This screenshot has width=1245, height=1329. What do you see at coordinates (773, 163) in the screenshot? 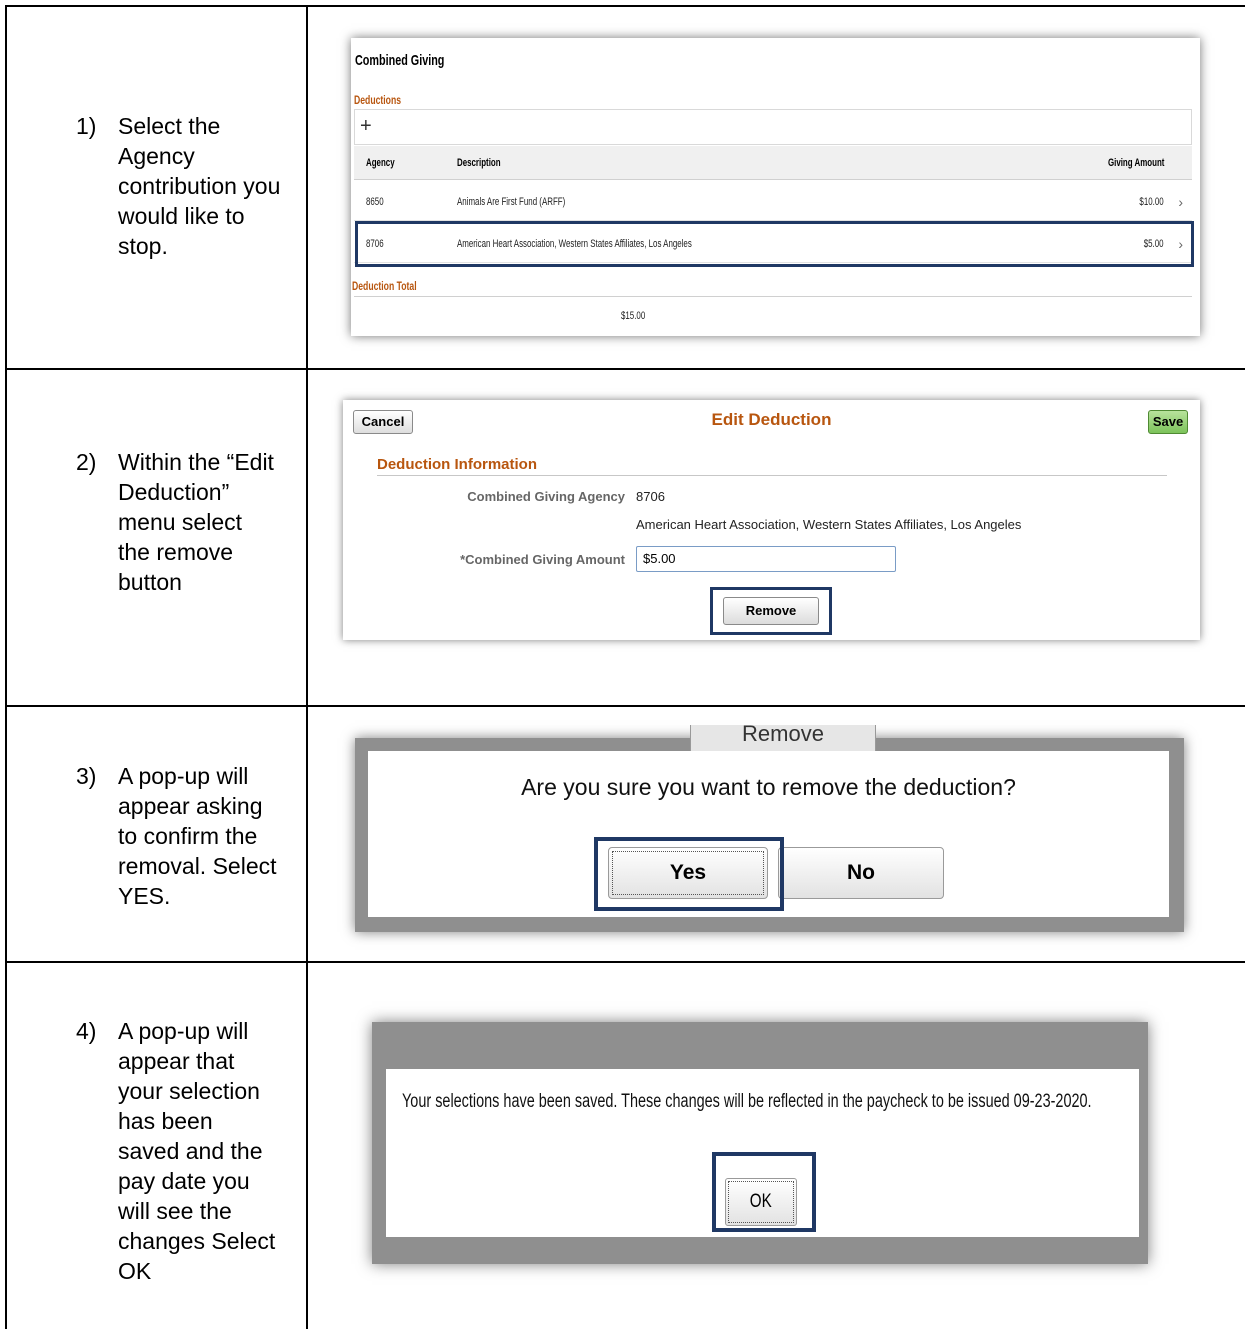
I see `grid-header: Agency Description Giving Amount` at bounding box center [773, 163].